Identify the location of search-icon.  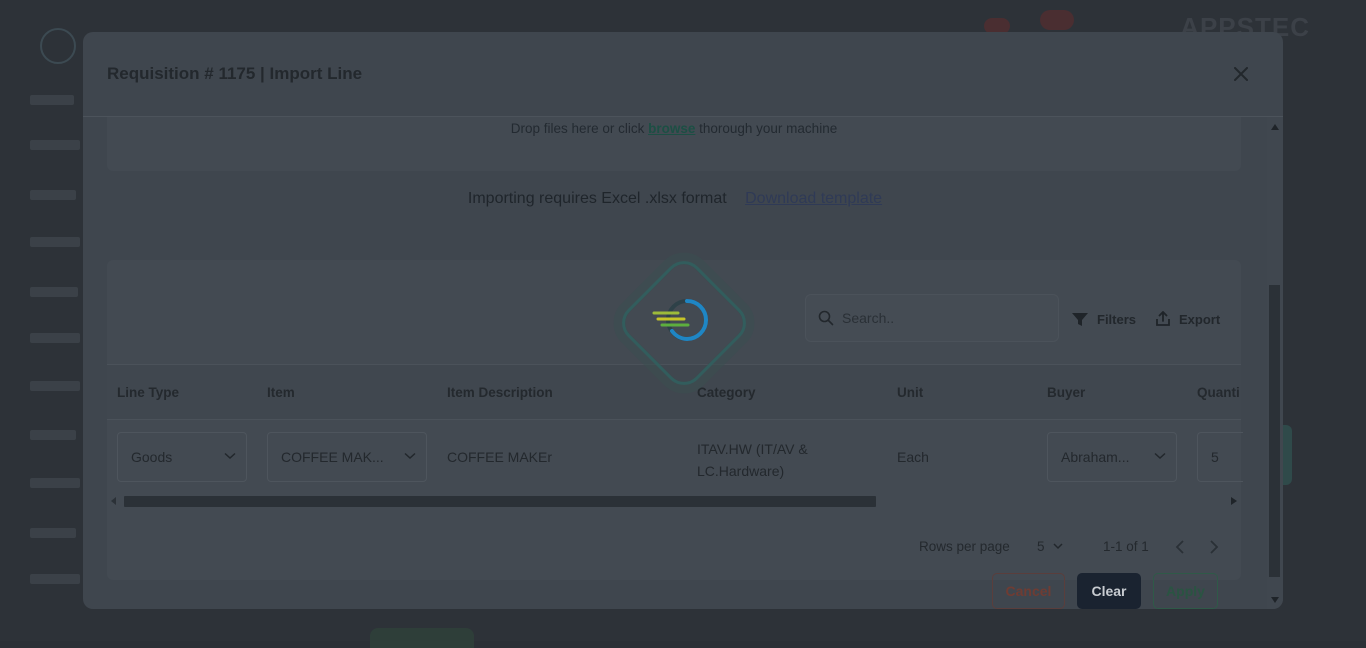
(826, 318).